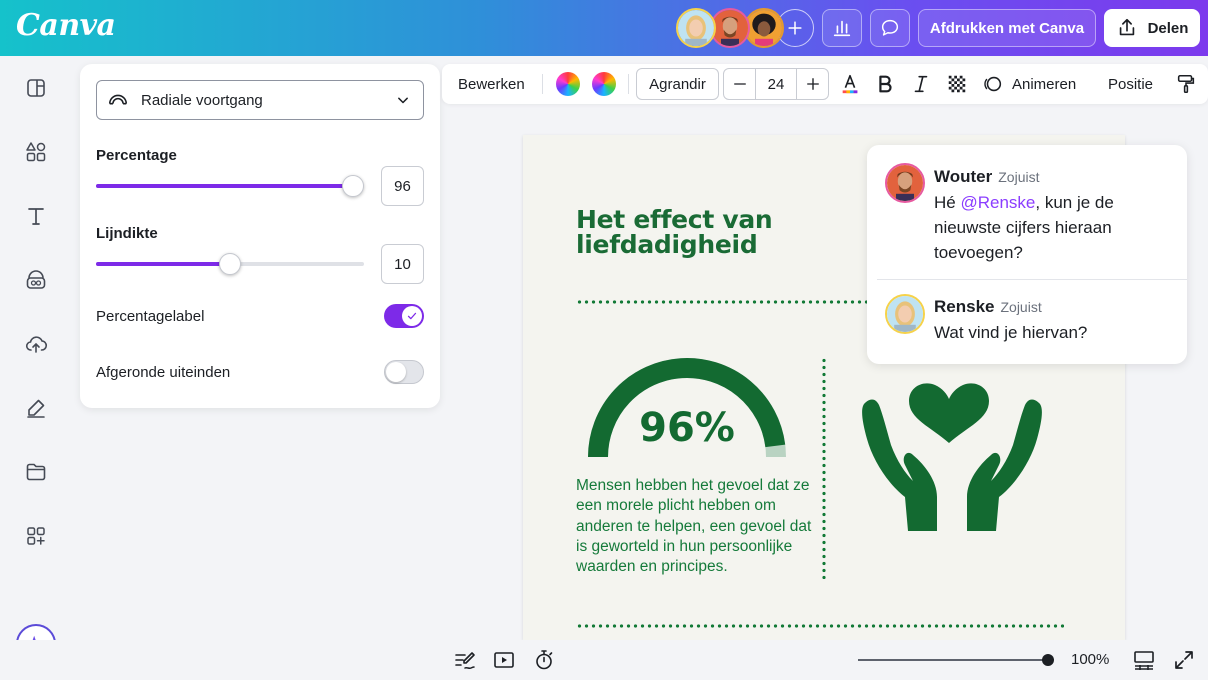 The height and width of the screenshot is (680, 1208). Describe the element at coordinates (225, 186) in the screenshot. I see `percentage-slider-fill` at that location.